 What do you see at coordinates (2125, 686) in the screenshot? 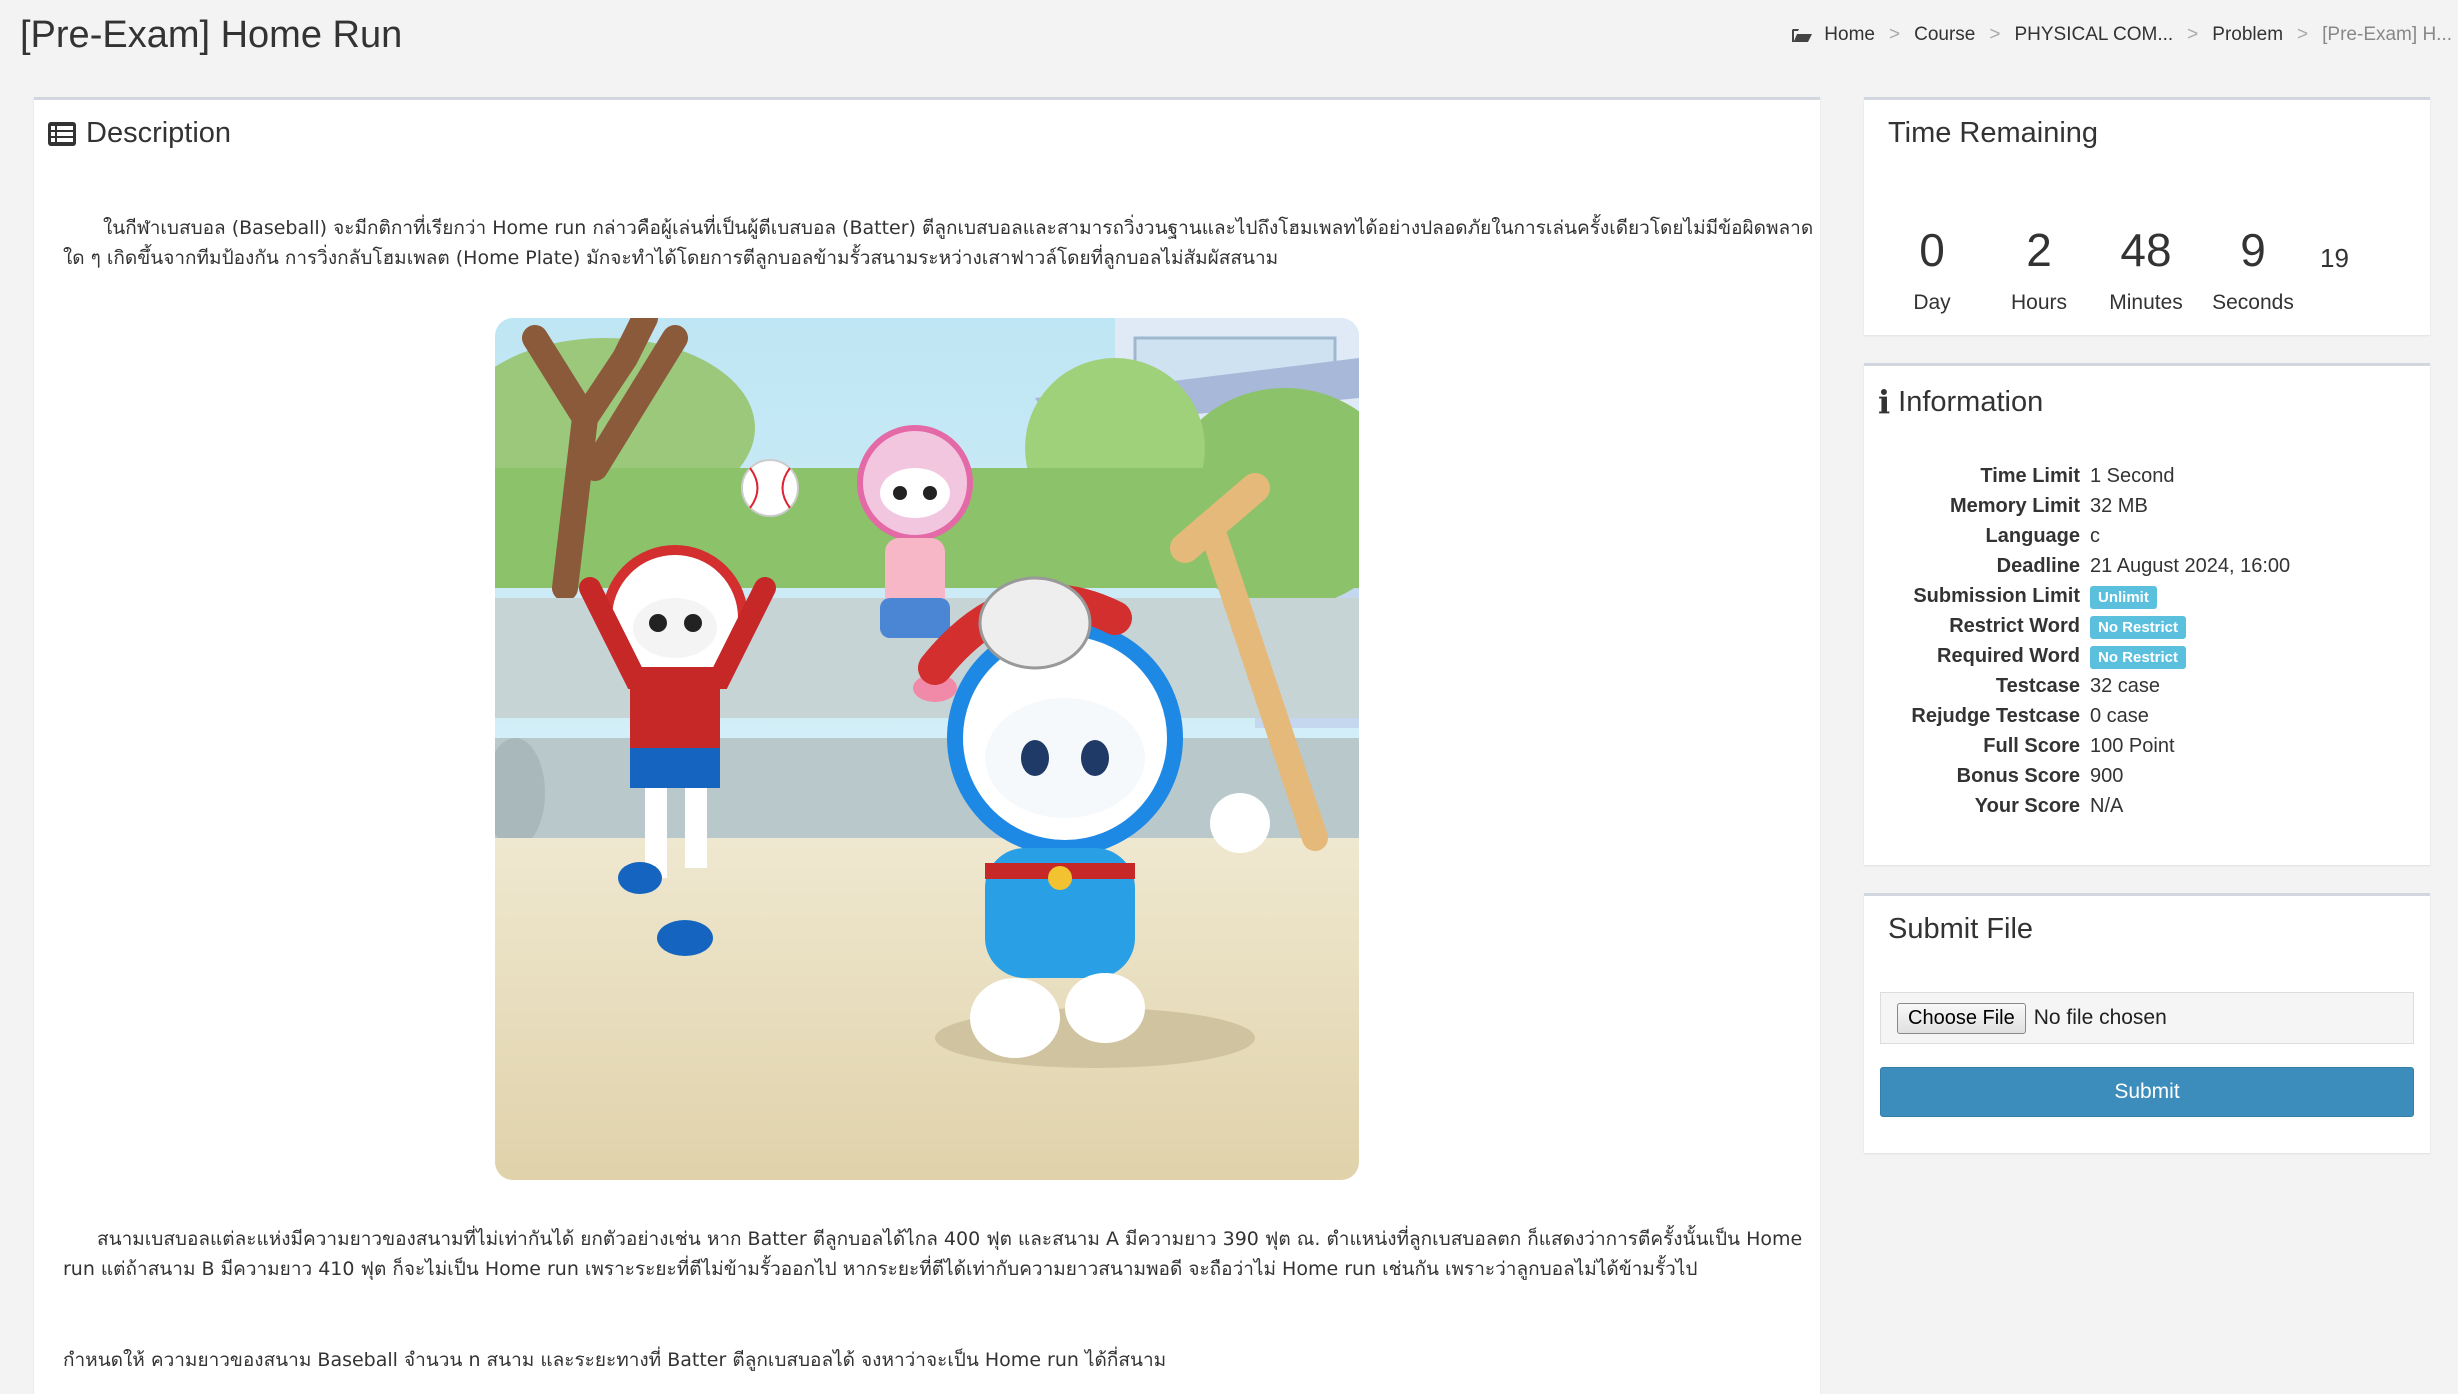
I see `info-value: 32 case` at bounding box center [2125, 686].